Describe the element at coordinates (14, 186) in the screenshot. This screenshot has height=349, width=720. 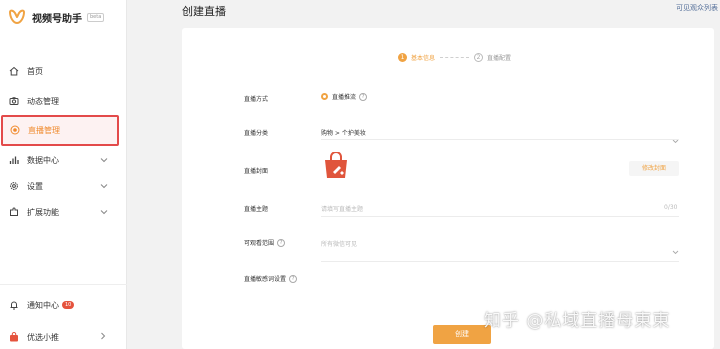
I see `gear-icon` at that location.